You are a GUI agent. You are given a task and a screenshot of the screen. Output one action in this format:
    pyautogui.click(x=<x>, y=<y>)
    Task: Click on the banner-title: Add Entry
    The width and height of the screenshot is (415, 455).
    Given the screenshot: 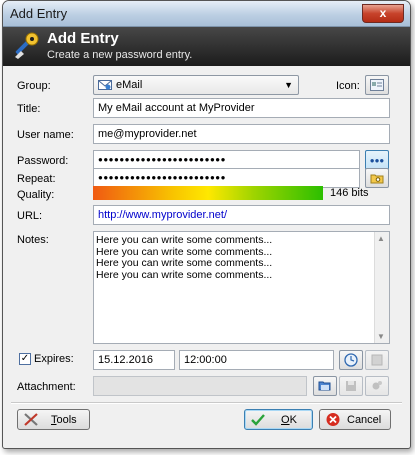 What is the action you would take?
    pyautogui.click(x=83, y=38)
    